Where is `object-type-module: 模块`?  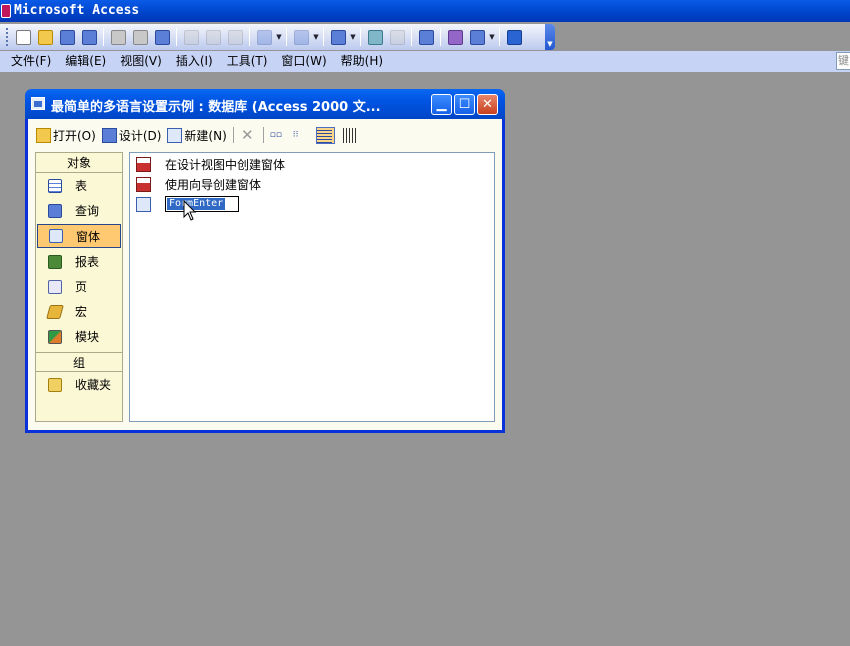
object-type-module: 模块 is located at coordinates (79, 336).